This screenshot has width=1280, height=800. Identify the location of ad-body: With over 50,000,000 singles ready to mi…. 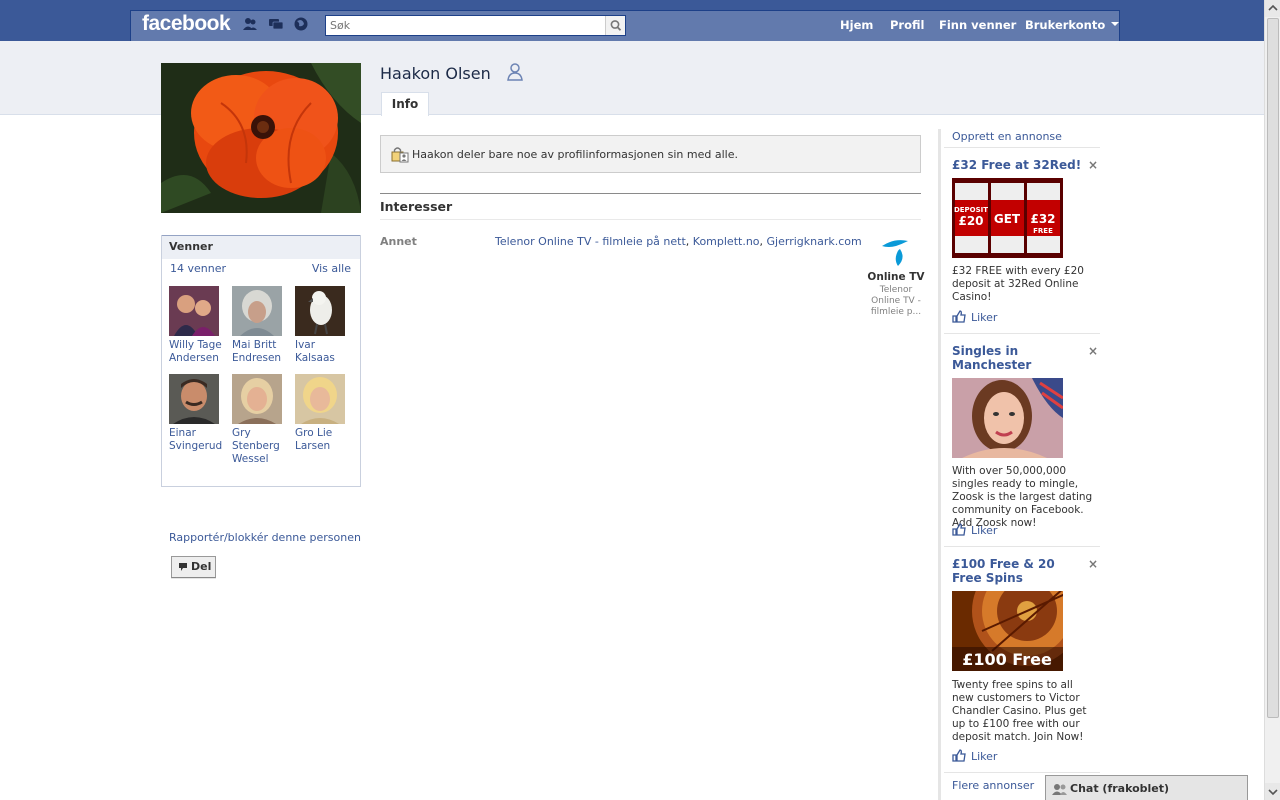
(1022, 497).